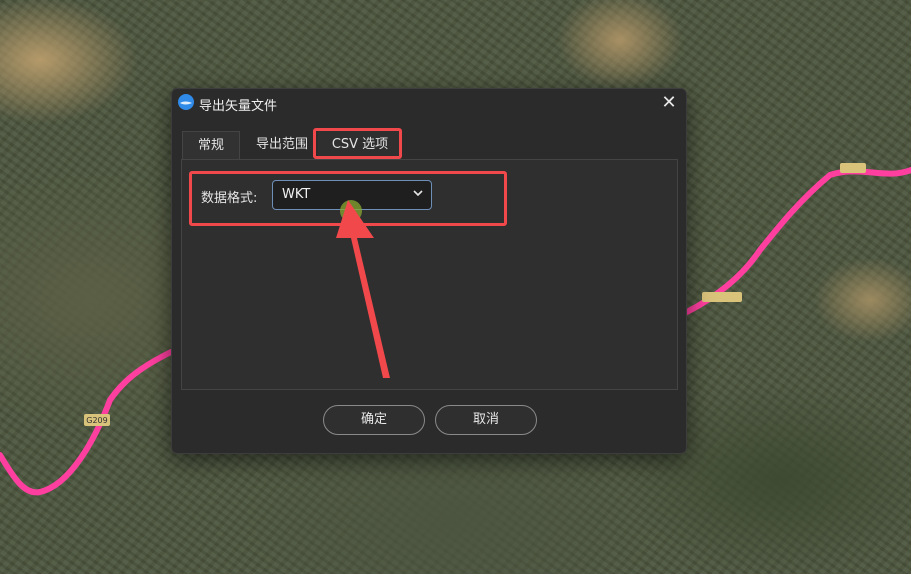 The width and height of the screenshot is (911, 574). I want to click on data-format-label: 数据格式:, so click(229, 198).